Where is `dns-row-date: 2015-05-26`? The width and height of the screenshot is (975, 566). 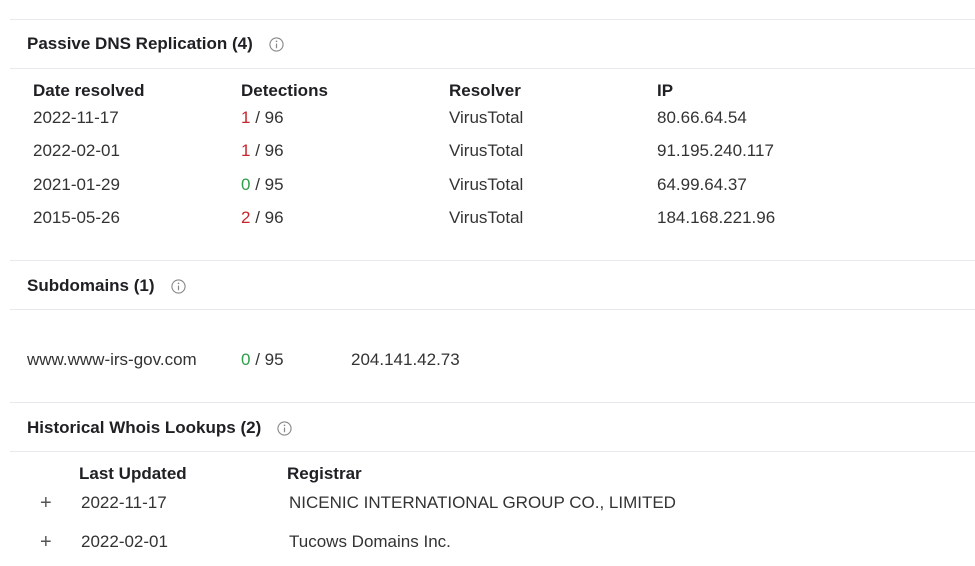
dns-row-date: 2015-05-26 is located at coordinates (76, 218).